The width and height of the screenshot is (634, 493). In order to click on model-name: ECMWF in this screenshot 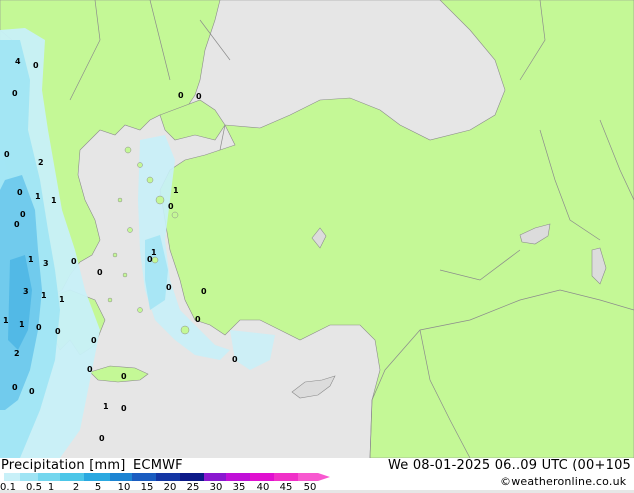, I will do `click(158, 465)`.